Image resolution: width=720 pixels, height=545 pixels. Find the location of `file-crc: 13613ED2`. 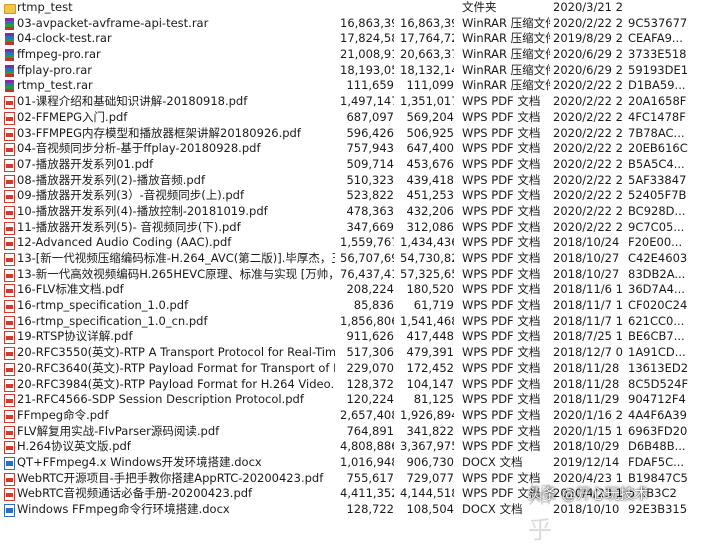

file-crc: 13613ED2 is located at coordinates (658, 367).